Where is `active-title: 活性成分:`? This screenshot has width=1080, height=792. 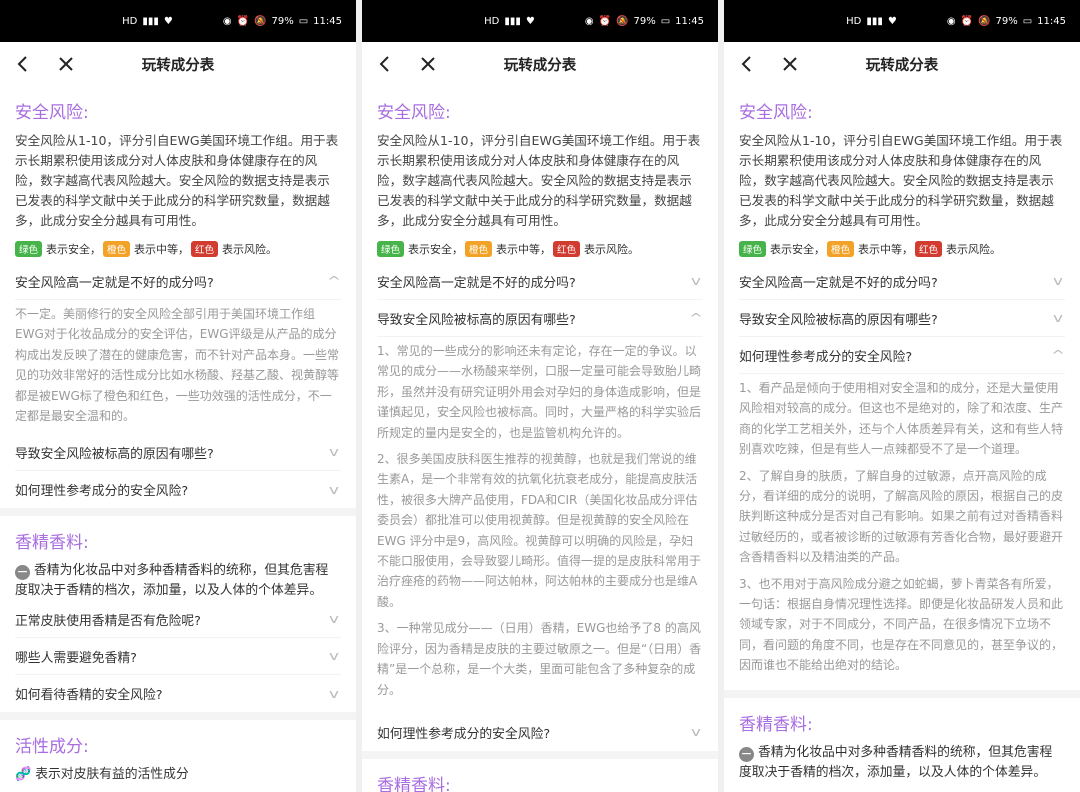 active-title: 活性成分: is located at coordinates (52, 747).